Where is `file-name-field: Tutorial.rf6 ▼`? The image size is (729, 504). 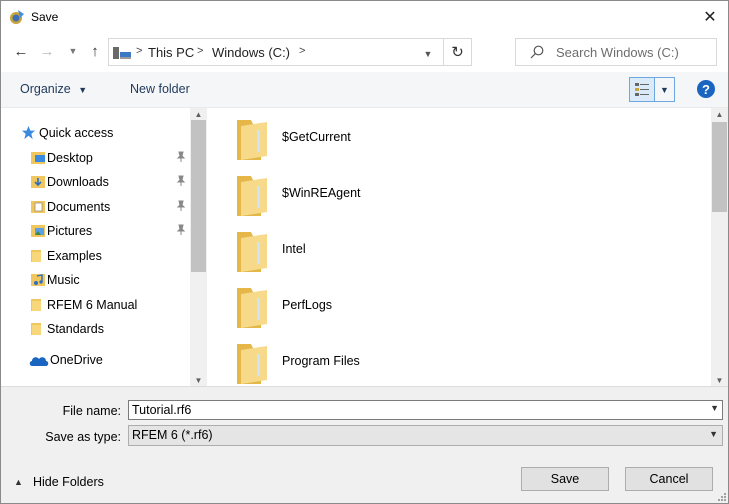 file-name-field: Tutorial.rf6 ▼ is located at coordinates (425, 410).